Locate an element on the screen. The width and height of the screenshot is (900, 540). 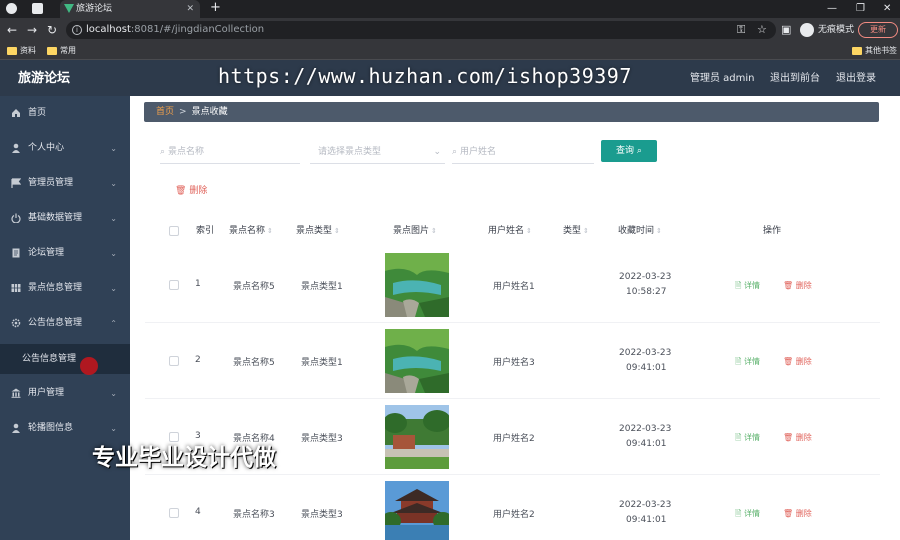
table-header: 索引 景点名称 ⇕ 景点类型 ⇕ 景点图片 ⇕ 用户姓名 ⇕ 类型 ⇕ 收藏时间 ⇕ 操作 is located at coordinates (512, 231).